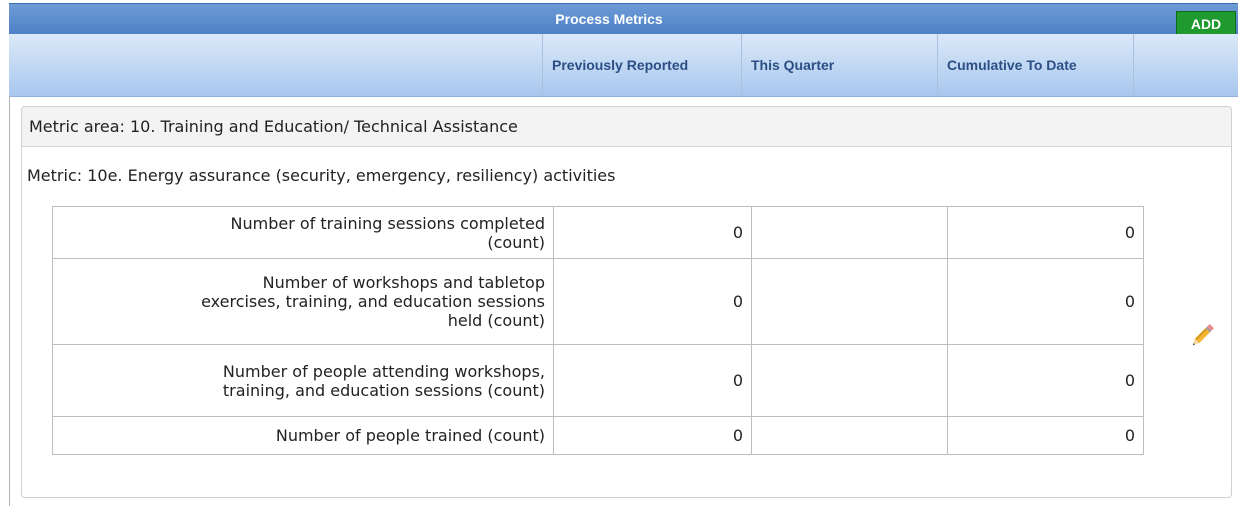 The width and height of the screenshot is (1238, 506). Describe the element at coordinates (620, 64) in the screenshot. I see `column-header-previously-reported-label: Previously Reported` at that location.